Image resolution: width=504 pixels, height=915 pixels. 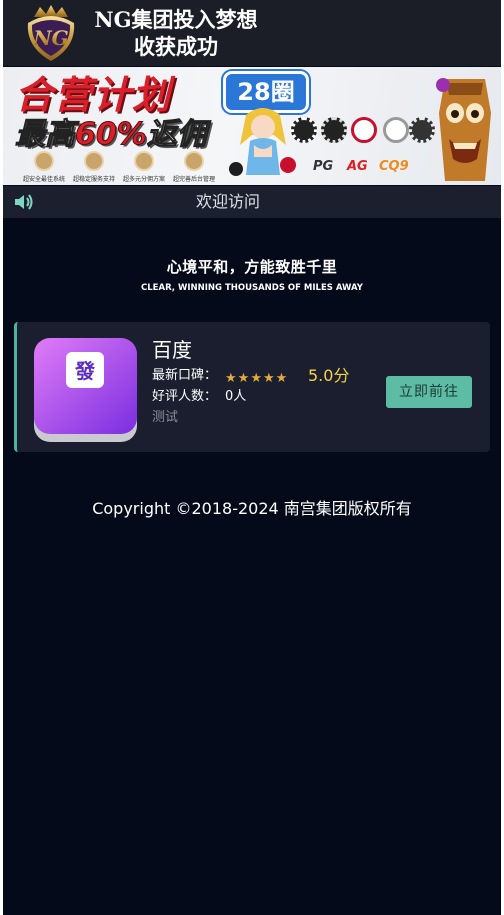 What do you see at coordinates (329, 375) in the screenshot?
I see `rating-score: 5.0分` at bounding box center [329, 375].